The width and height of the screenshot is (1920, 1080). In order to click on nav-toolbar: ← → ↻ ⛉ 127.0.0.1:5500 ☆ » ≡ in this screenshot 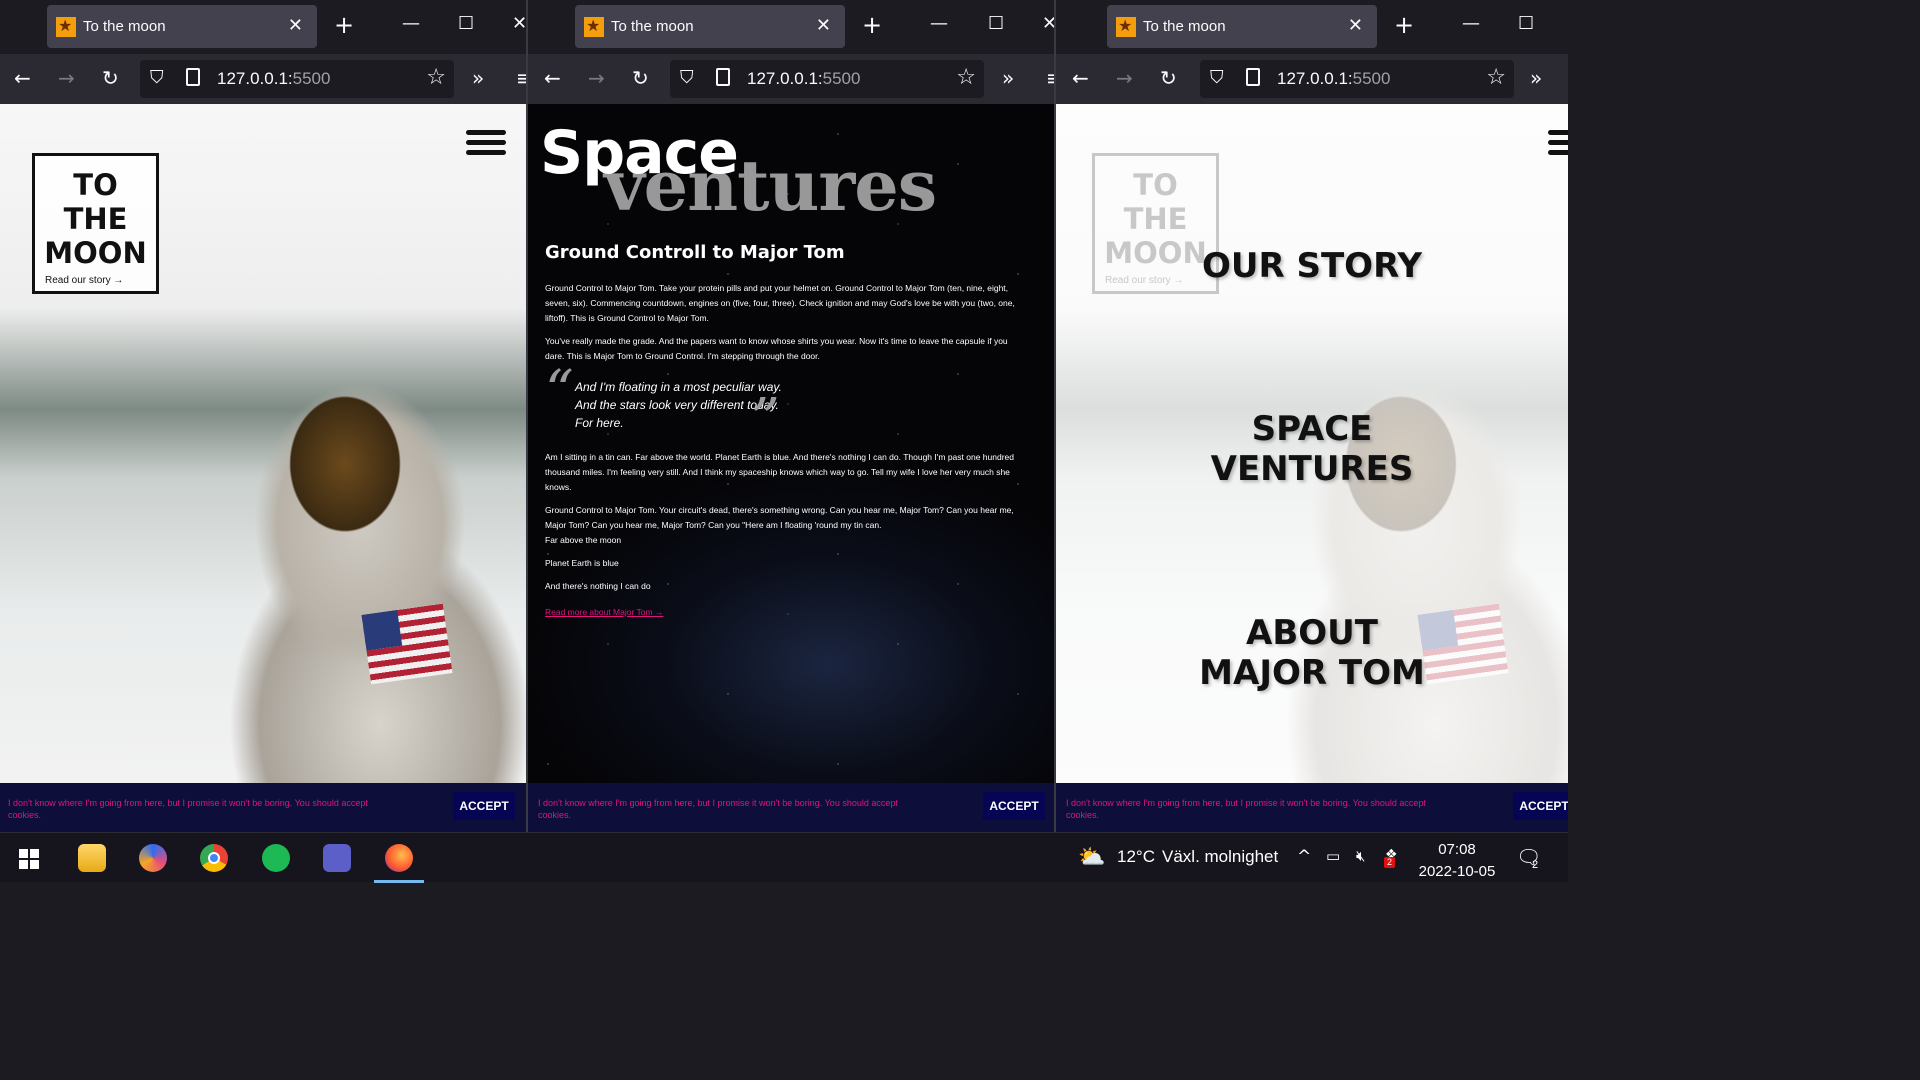, I will do `click(791, 79)`.